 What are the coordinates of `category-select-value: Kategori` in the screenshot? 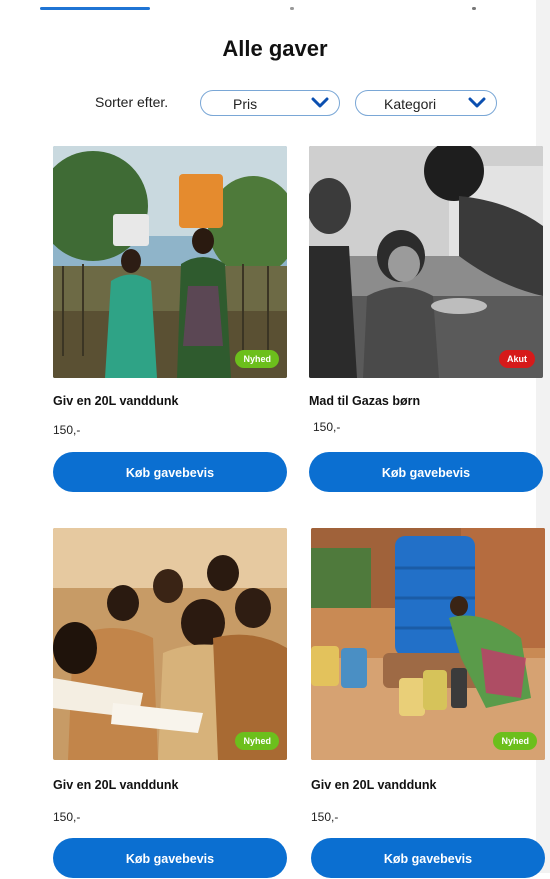 It's located at (410, 104).